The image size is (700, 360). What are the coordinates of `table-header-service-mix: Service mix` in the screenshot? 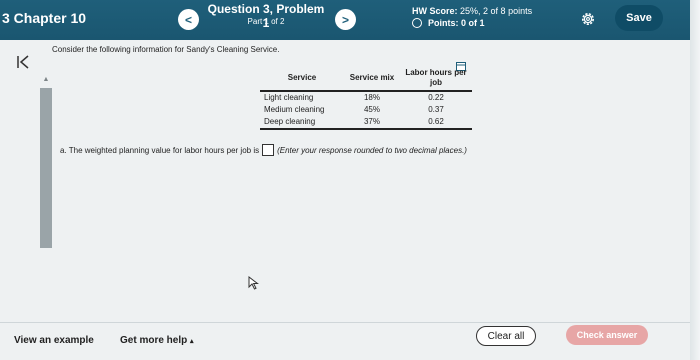 It's located at (372, 79).